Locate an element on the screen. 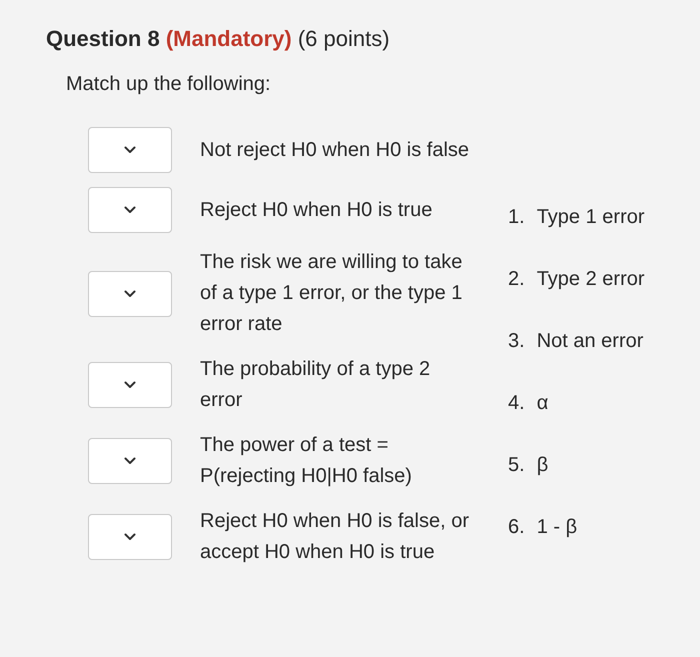 The height and width of the screenshot is (657, 700). option-number: 3. is located at coordinates (516, 341).